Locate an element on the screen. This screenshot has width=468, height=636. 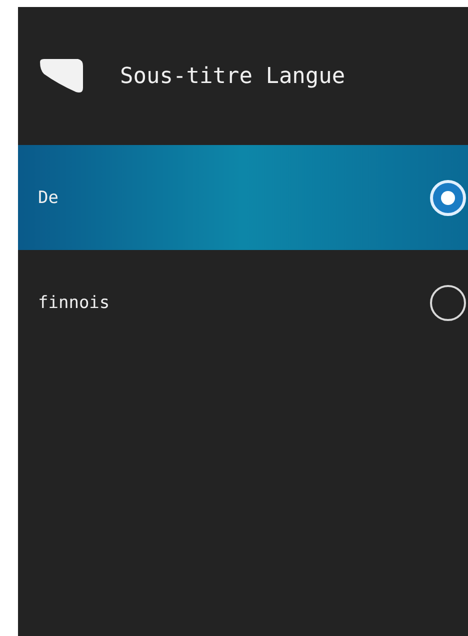
option-label: finnois is located at coordinates (74, 302).